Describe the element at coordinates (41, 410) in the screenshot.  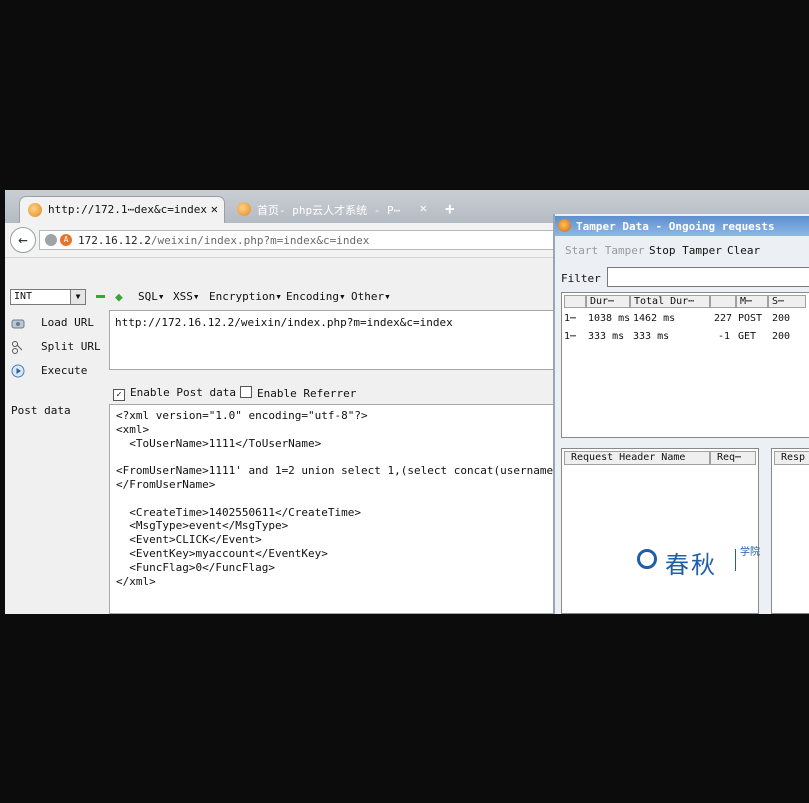
I see `post-data-label: Post data` at that location.